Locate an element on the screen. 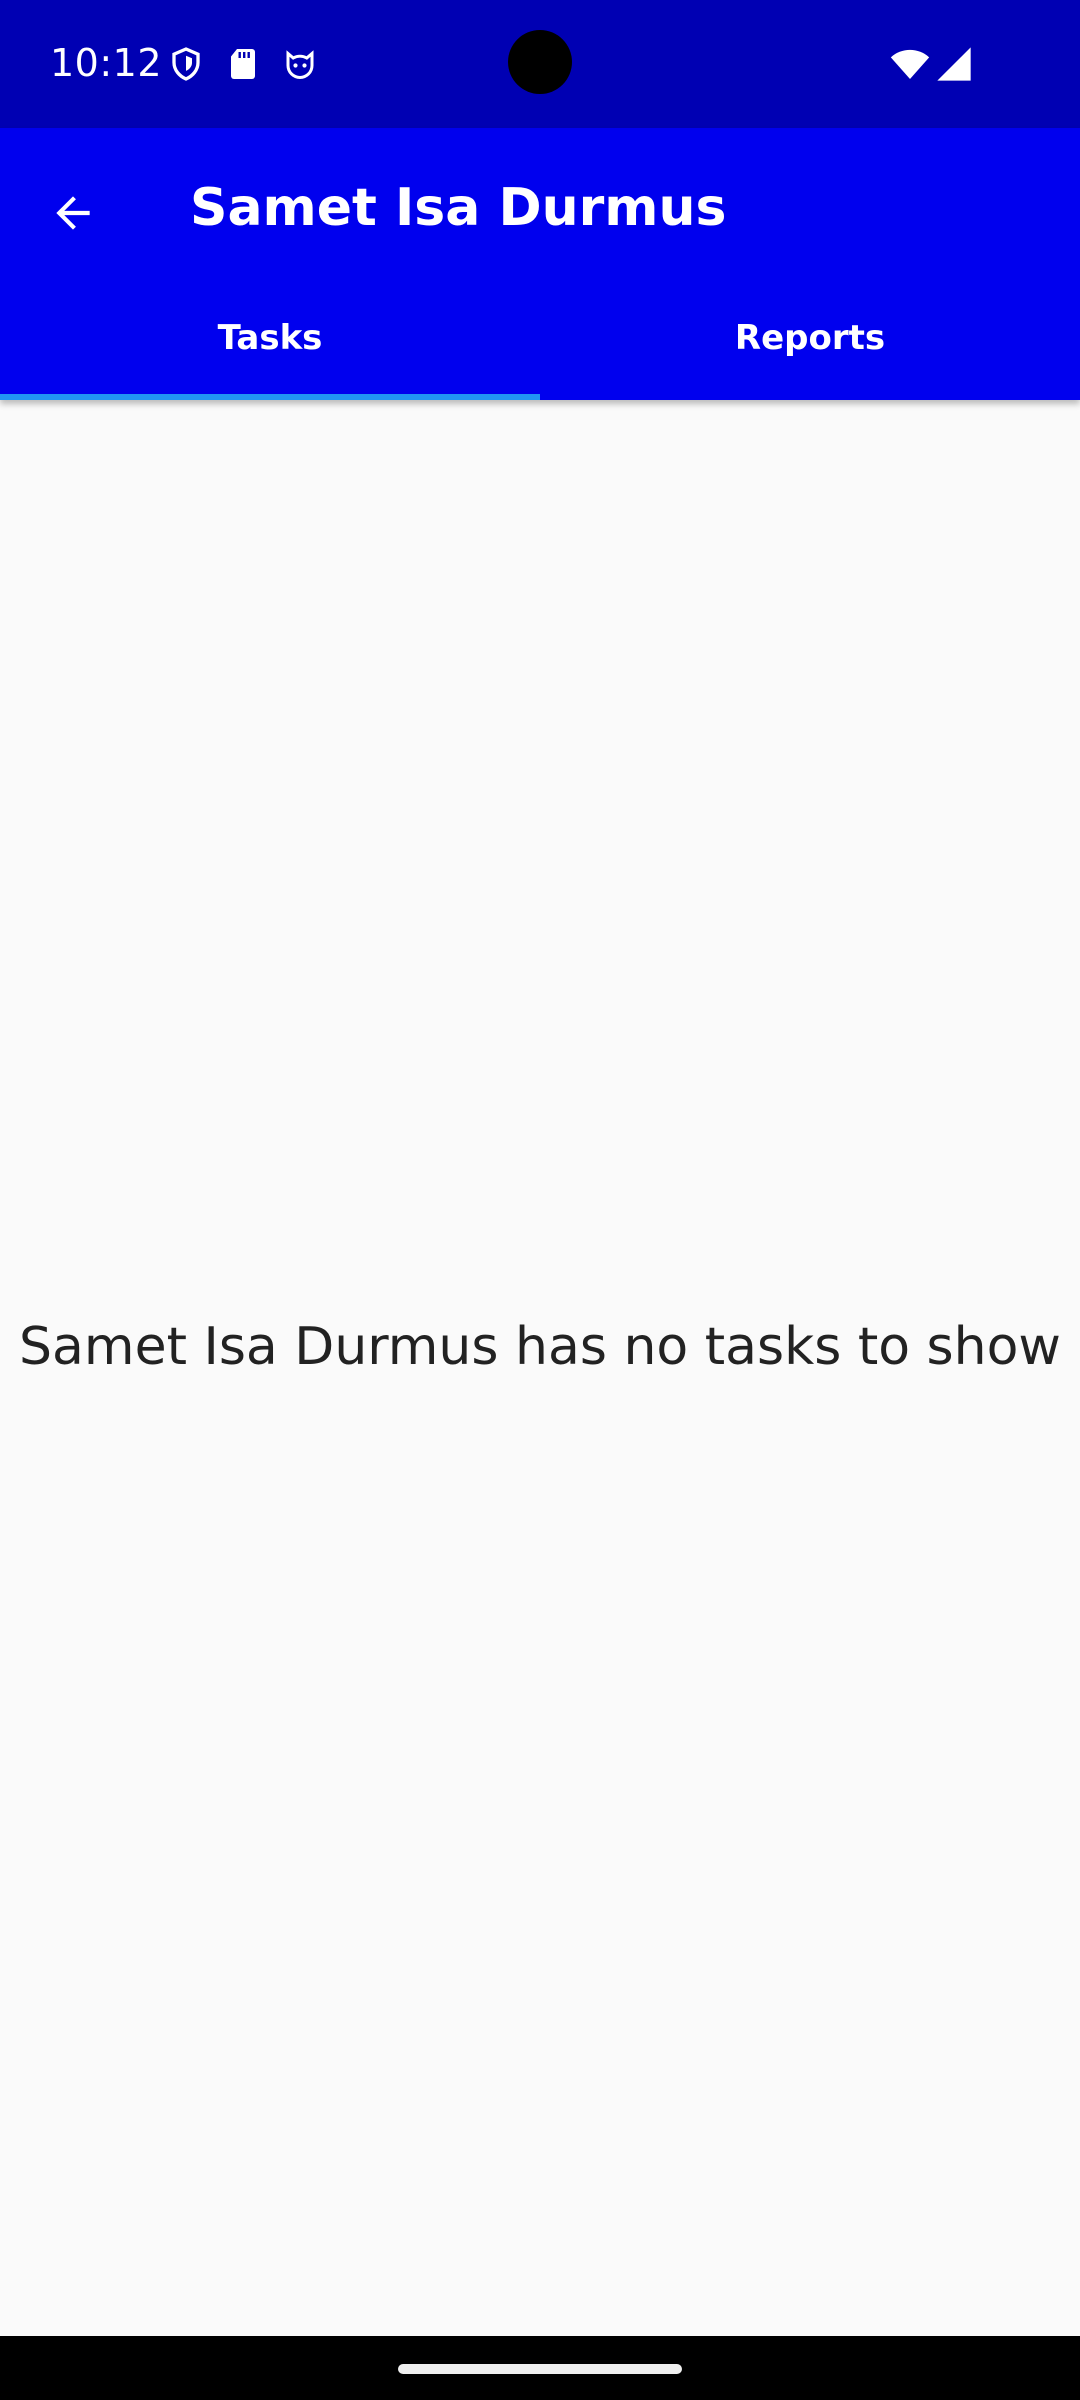 This screenshot has width=1080, height=2400. system-nav-bar is located at coordinates (540, 2368).